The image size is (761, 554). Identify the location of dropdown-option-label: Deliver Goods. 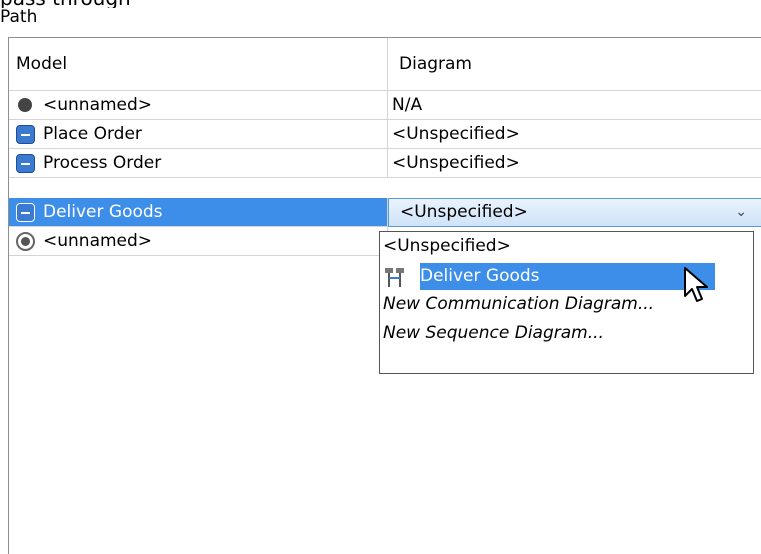
(567, 276).